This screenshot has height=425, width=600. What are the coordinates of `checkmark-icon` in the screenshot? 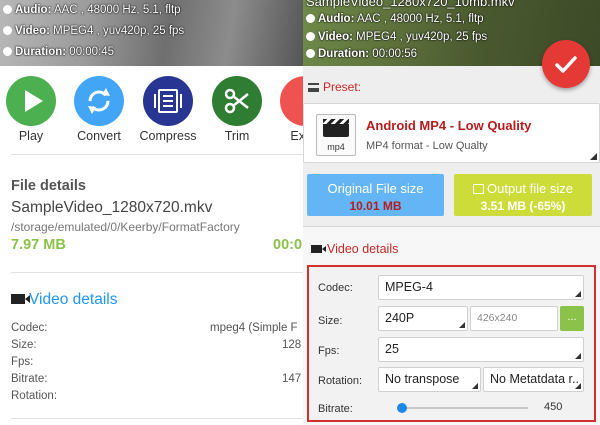 It's located at (566, 64).